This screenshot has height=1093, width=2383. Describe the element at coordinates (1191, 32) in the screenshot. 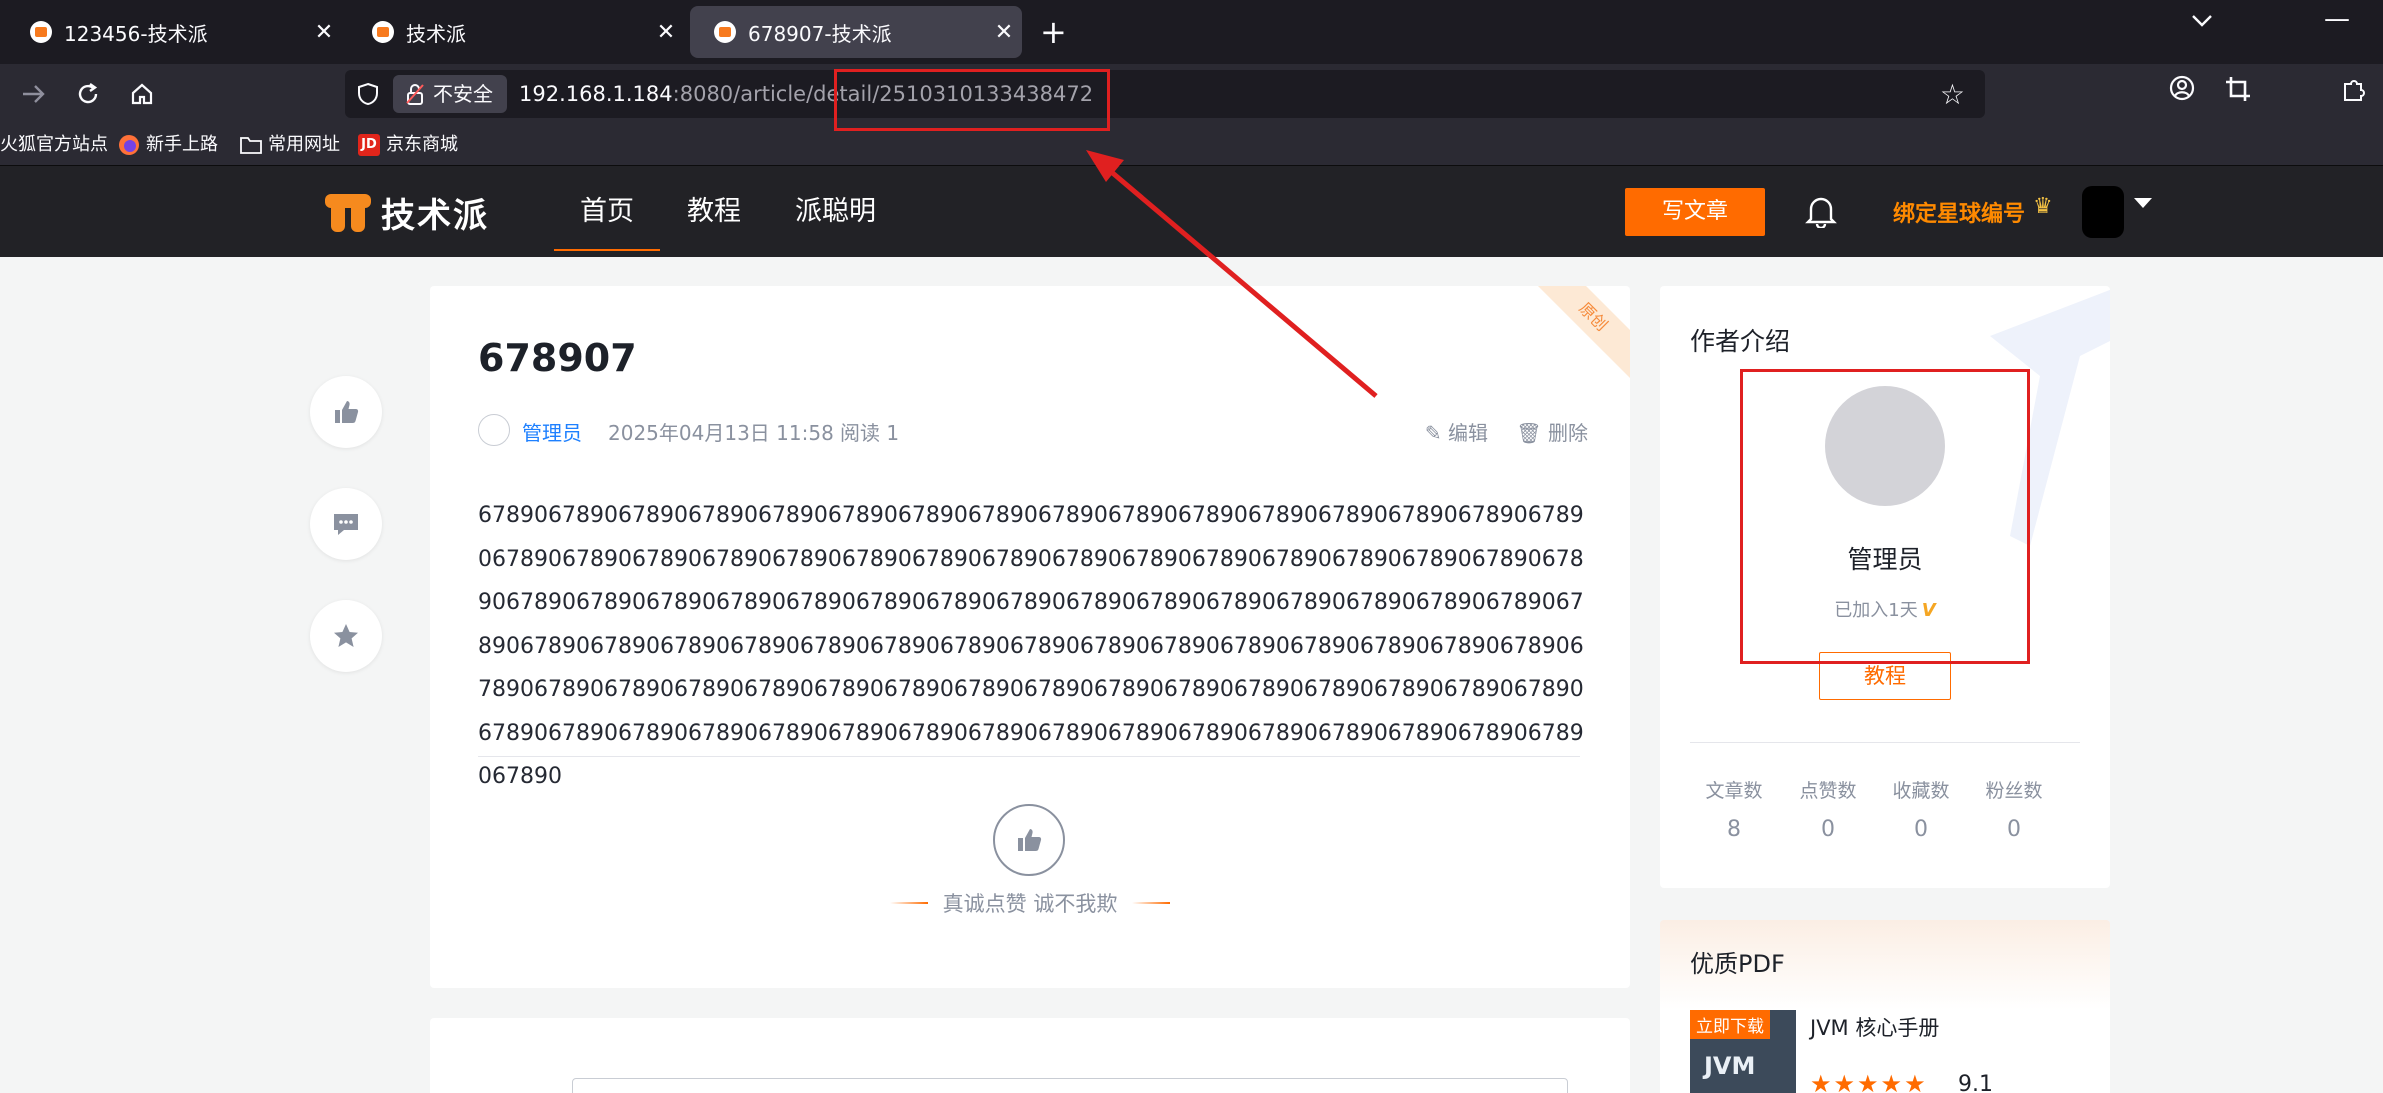

I see `browser-tab-strip: 123456-技术派 ✕ 技术派 ✕ 678907-技术派 ✕ + —` at that location.